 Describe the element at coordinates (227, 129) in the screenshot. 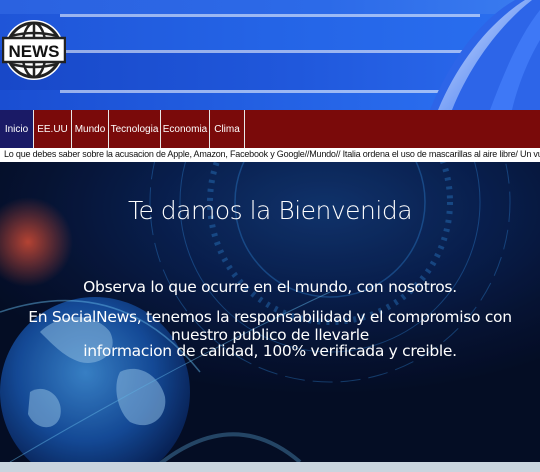

I see `tab-clima: Clima` at that location.